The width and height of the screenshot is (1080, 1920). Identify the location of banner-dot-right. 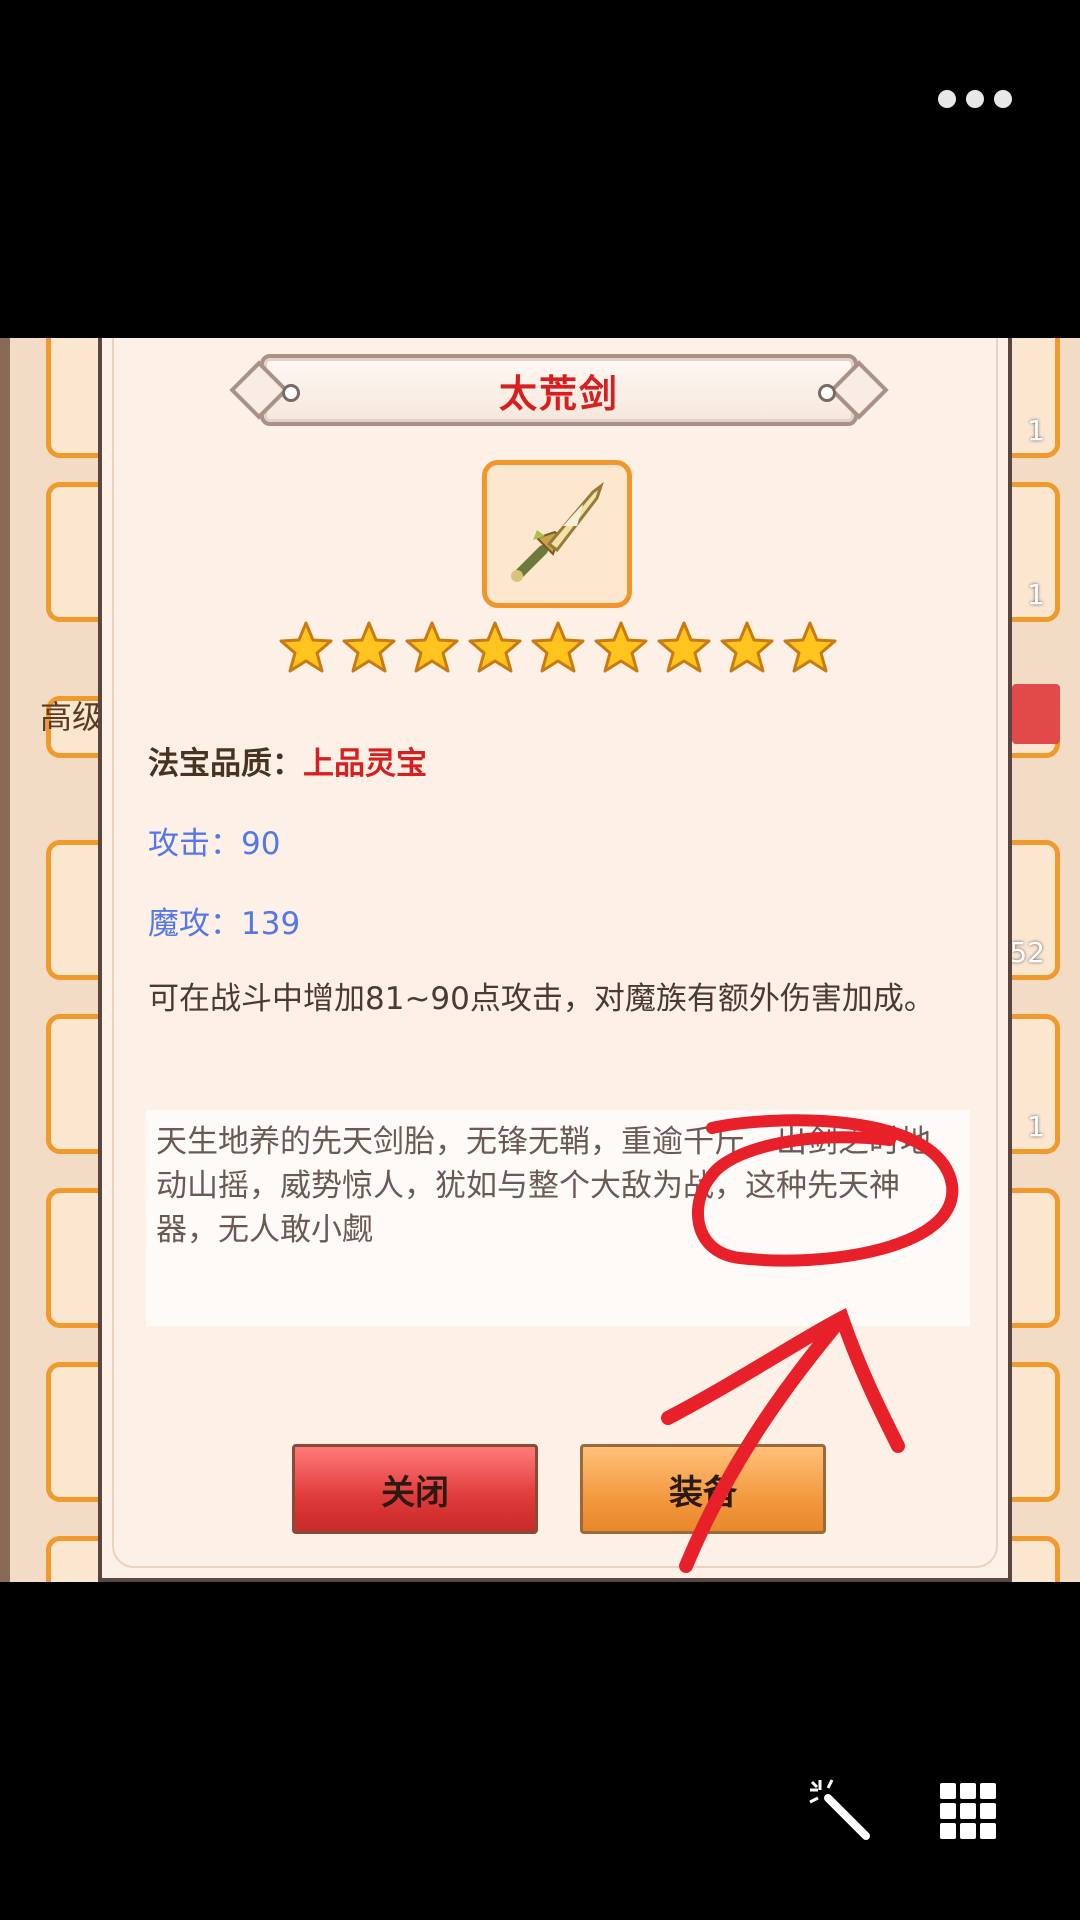
(827, 393).